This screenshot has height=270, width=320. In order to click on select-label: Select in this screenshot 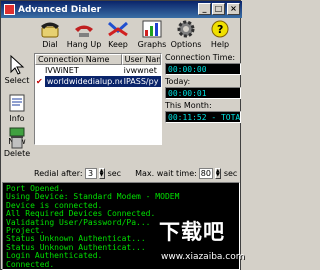, I will do `click(17, 80)`.